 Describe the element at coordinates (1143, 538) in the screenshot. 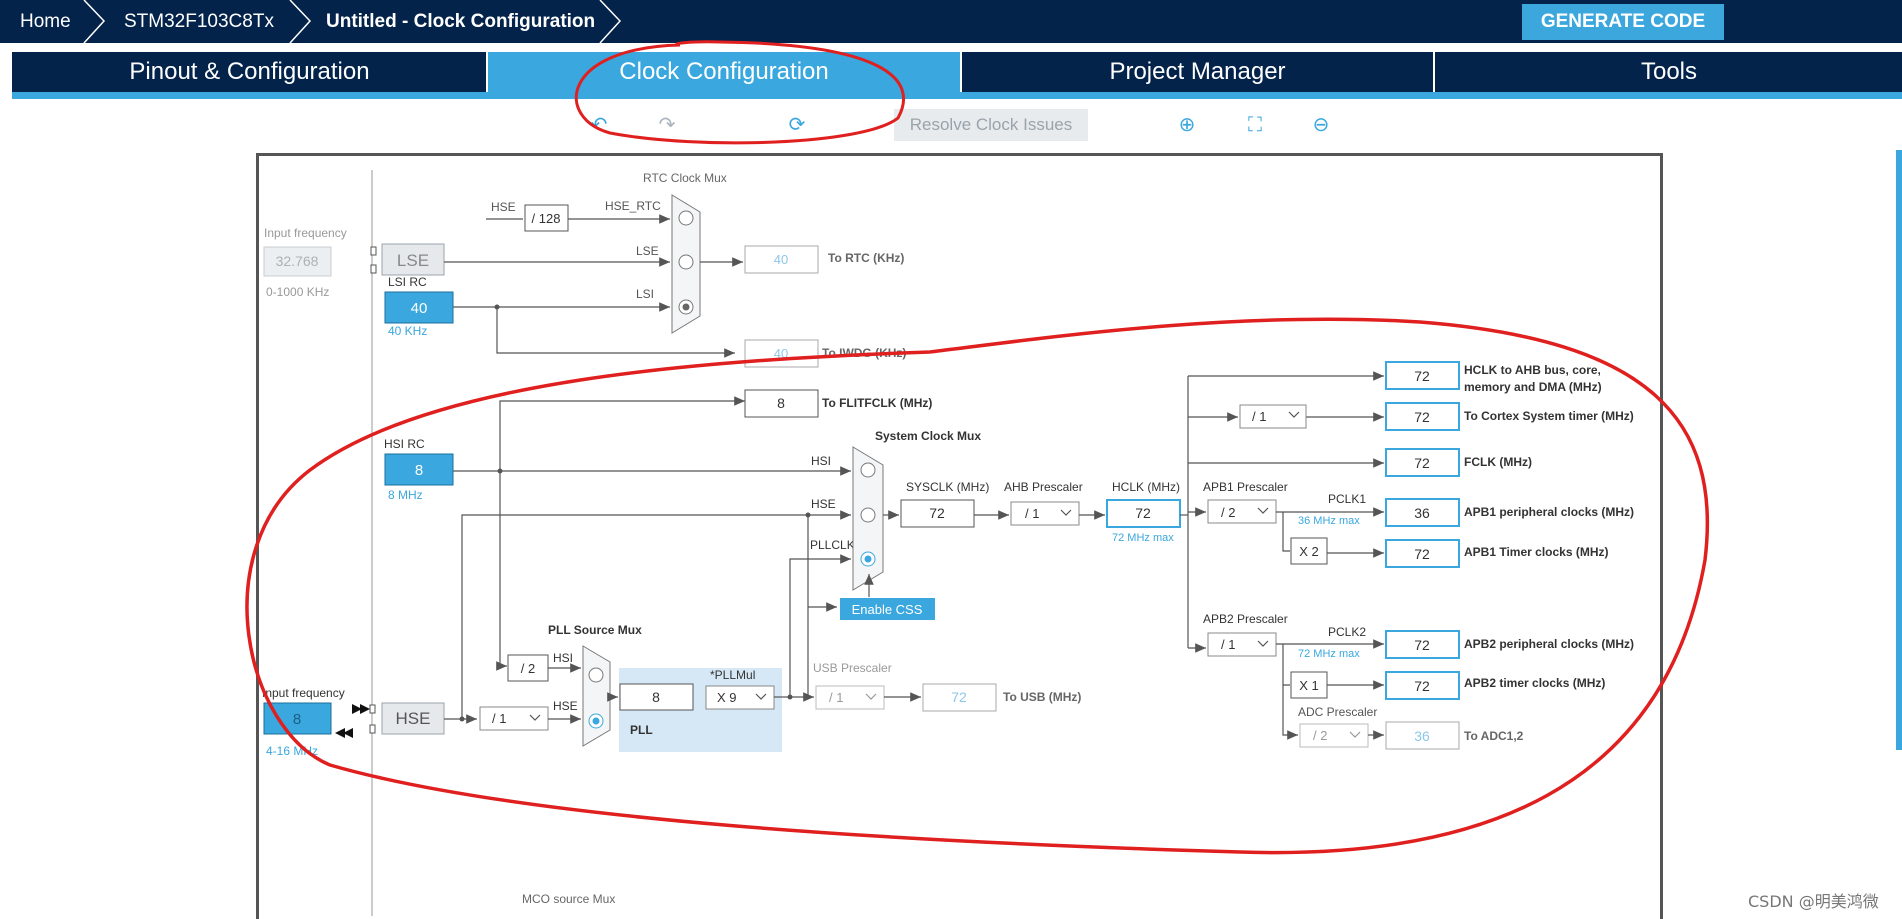

I see `hclk-max-label: 72 MHz max` at that location.